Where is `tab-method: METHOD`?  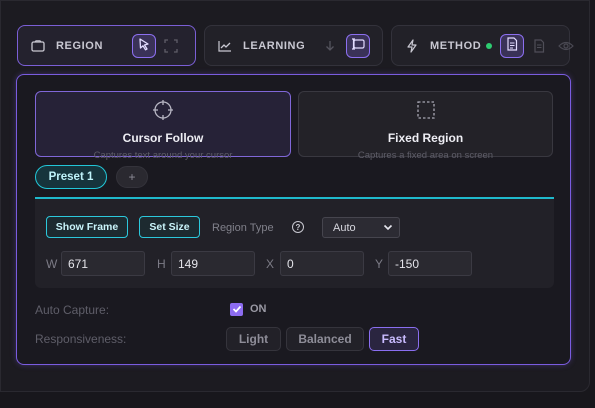
tab-method: METHOD is located at coordinates (482, 45).